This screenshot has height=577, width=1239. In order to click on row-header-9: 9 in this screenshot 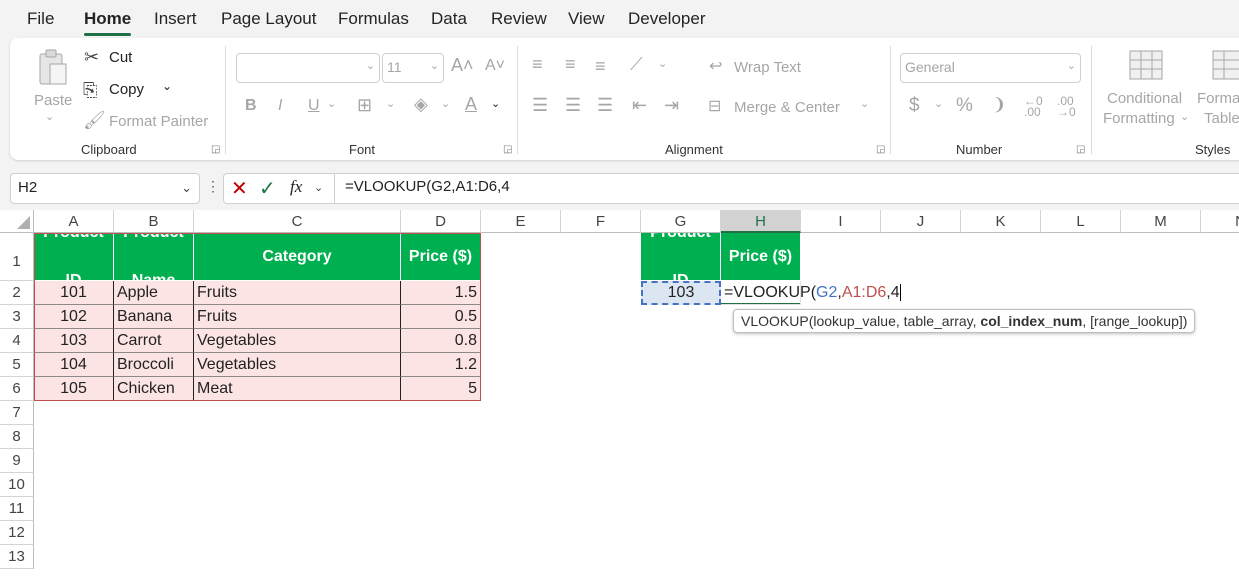, I will do `click(17, 461)`.